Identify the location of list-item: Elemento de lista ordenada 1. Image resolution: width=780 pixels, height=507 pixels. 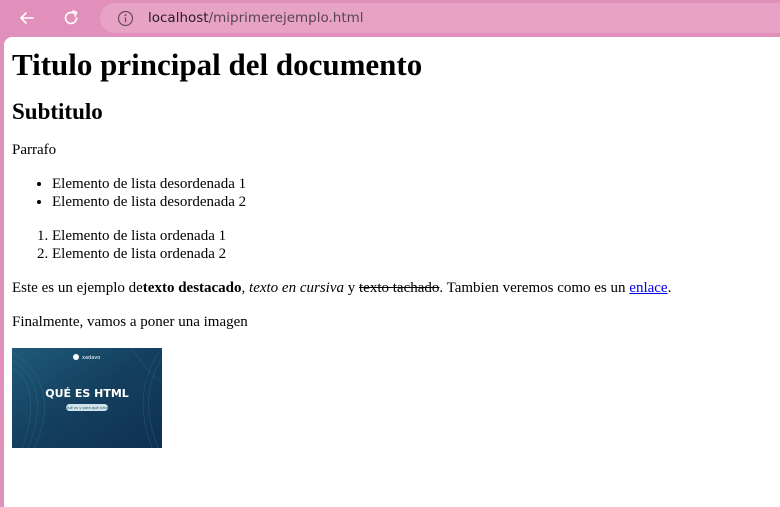
(412, 236).